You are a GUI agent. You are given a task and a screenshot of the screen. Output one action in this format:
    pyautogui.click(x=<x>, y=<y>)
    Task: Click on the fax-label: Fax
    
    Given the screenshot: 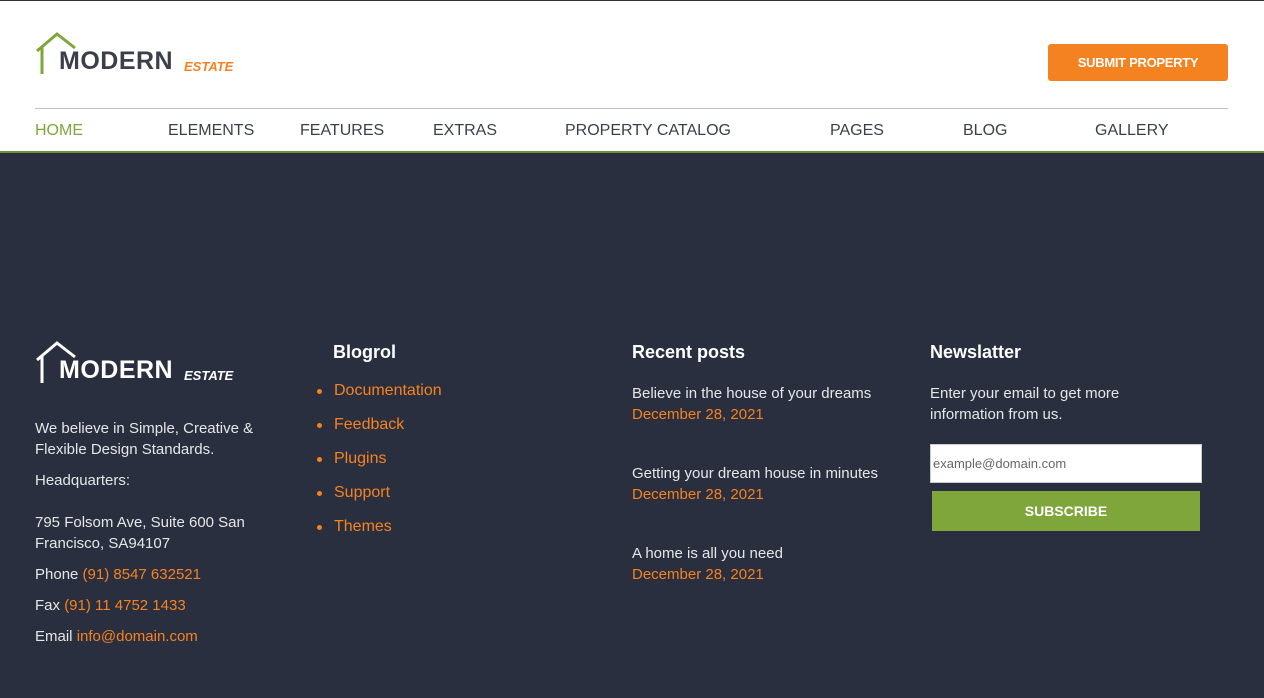 What is the action you would take?
    pyautogui.click(x=48, y=605)
    